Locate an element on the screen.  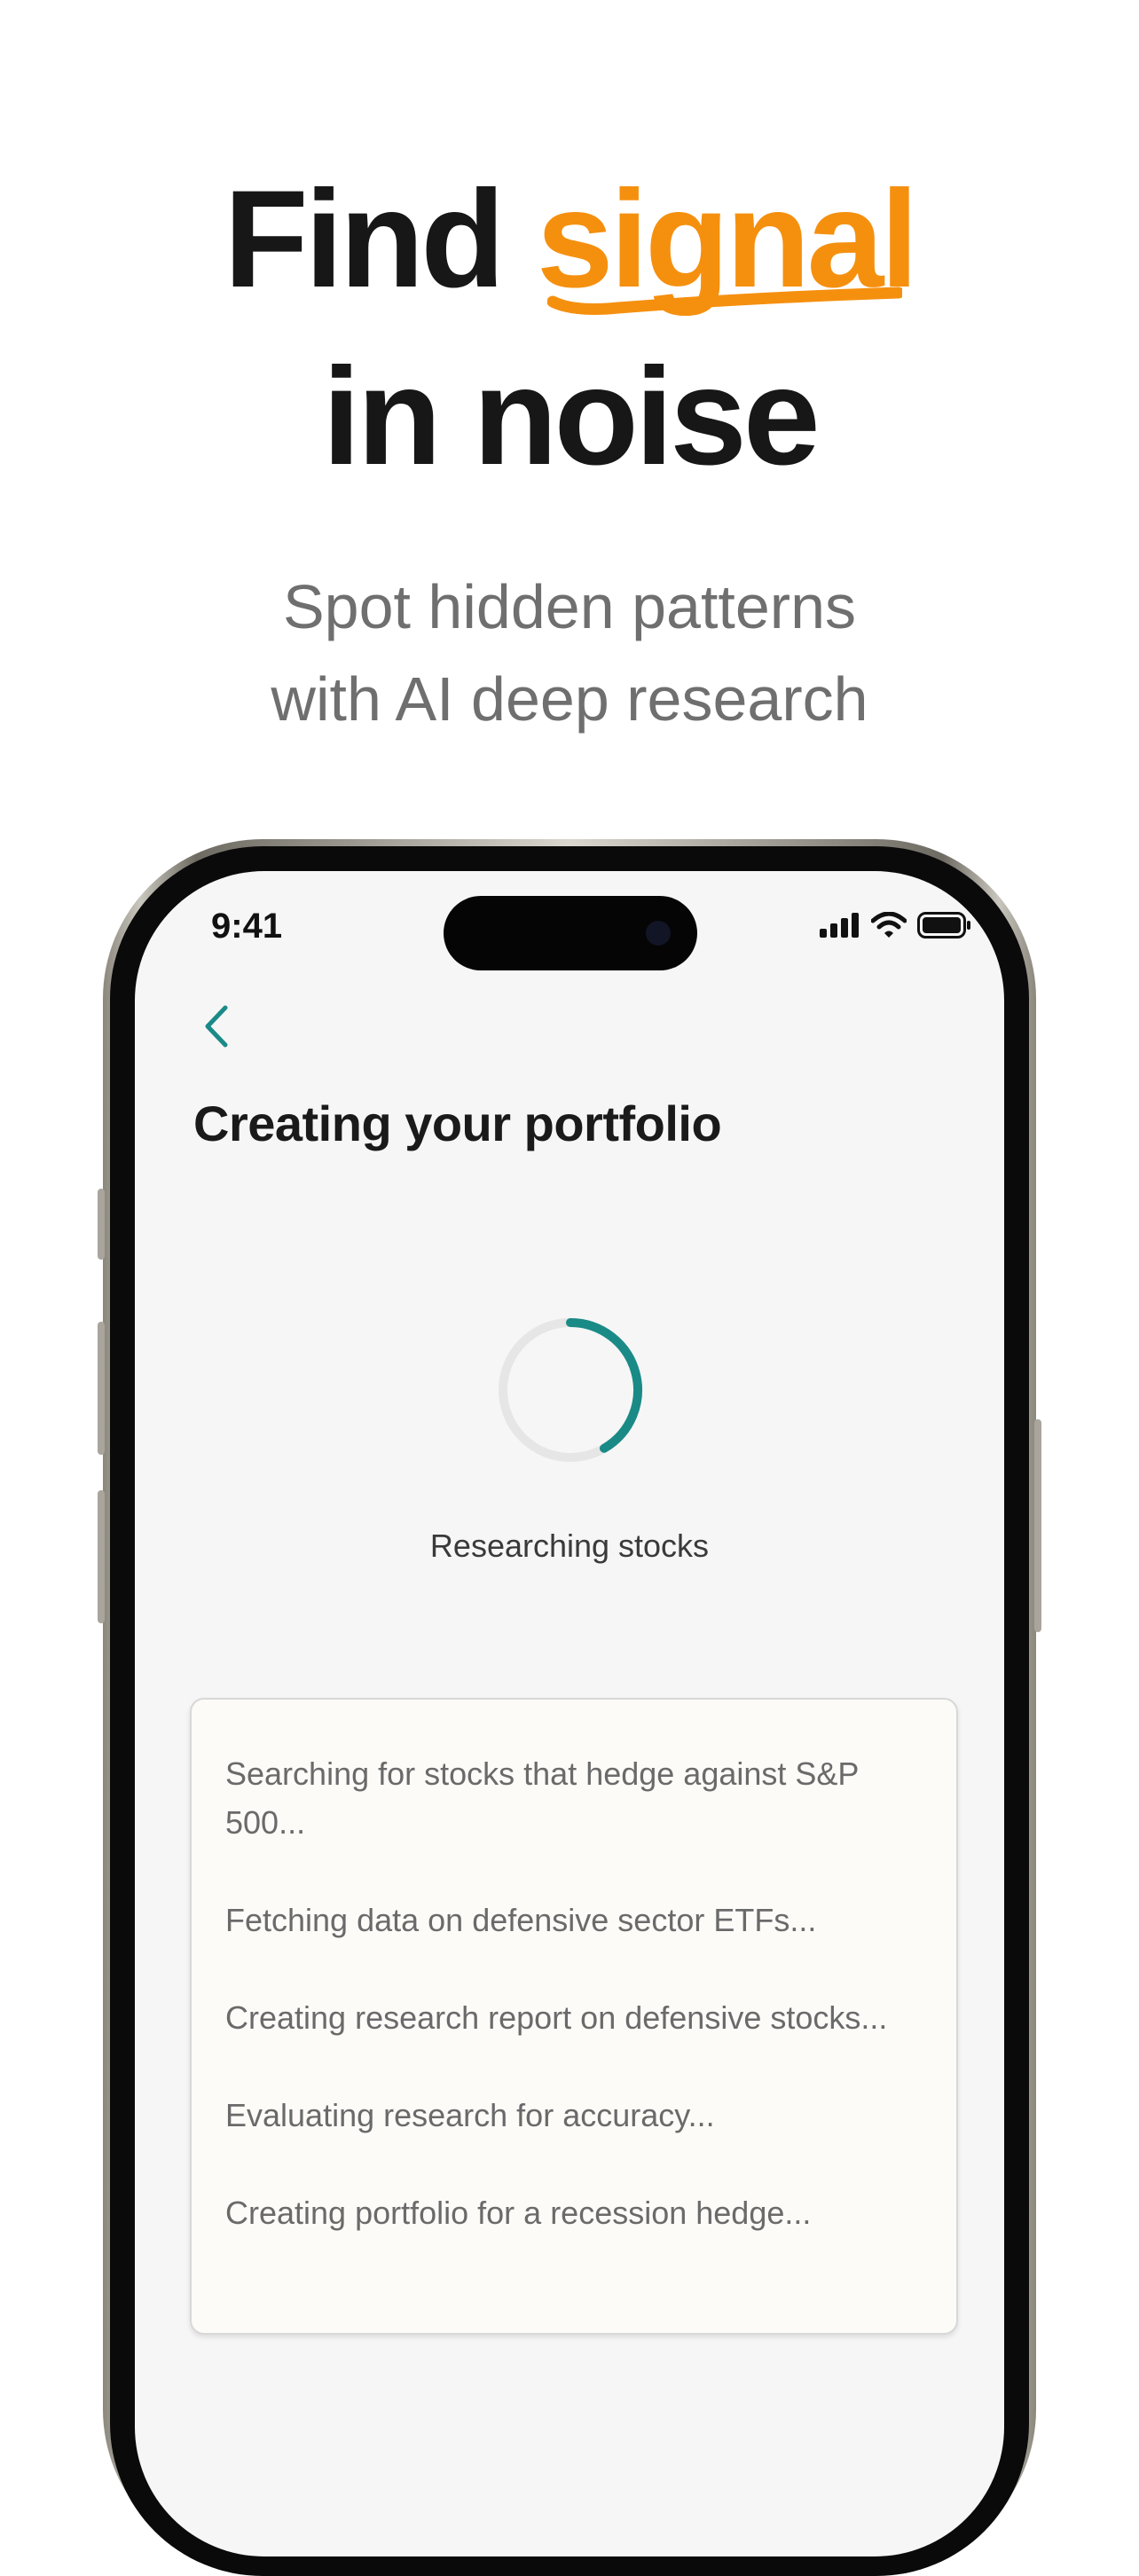
wifi-icon is located at coordinates (889, 925).